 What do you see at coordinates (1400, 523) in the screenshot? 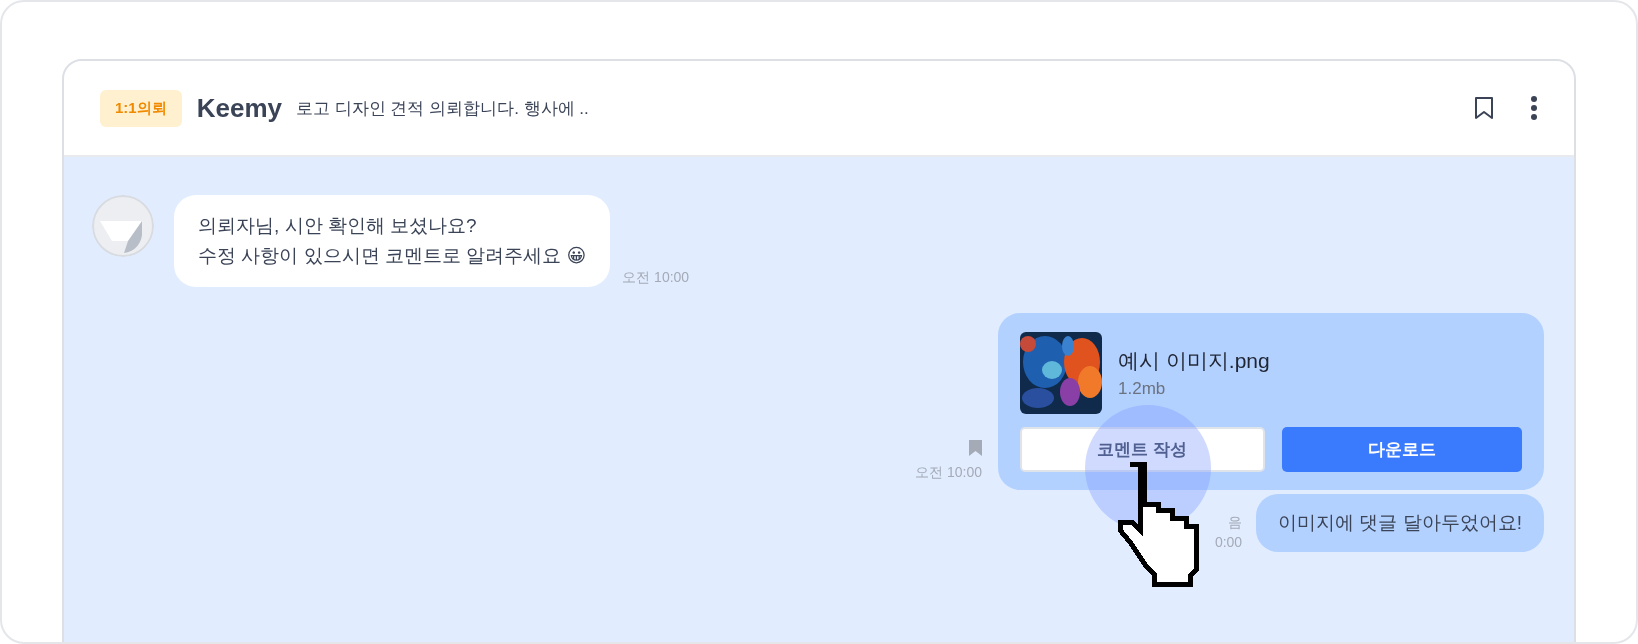
I see `message-bubble: 이미지에 댓글 달아두었어요!` at bounding box center [1400, 523].